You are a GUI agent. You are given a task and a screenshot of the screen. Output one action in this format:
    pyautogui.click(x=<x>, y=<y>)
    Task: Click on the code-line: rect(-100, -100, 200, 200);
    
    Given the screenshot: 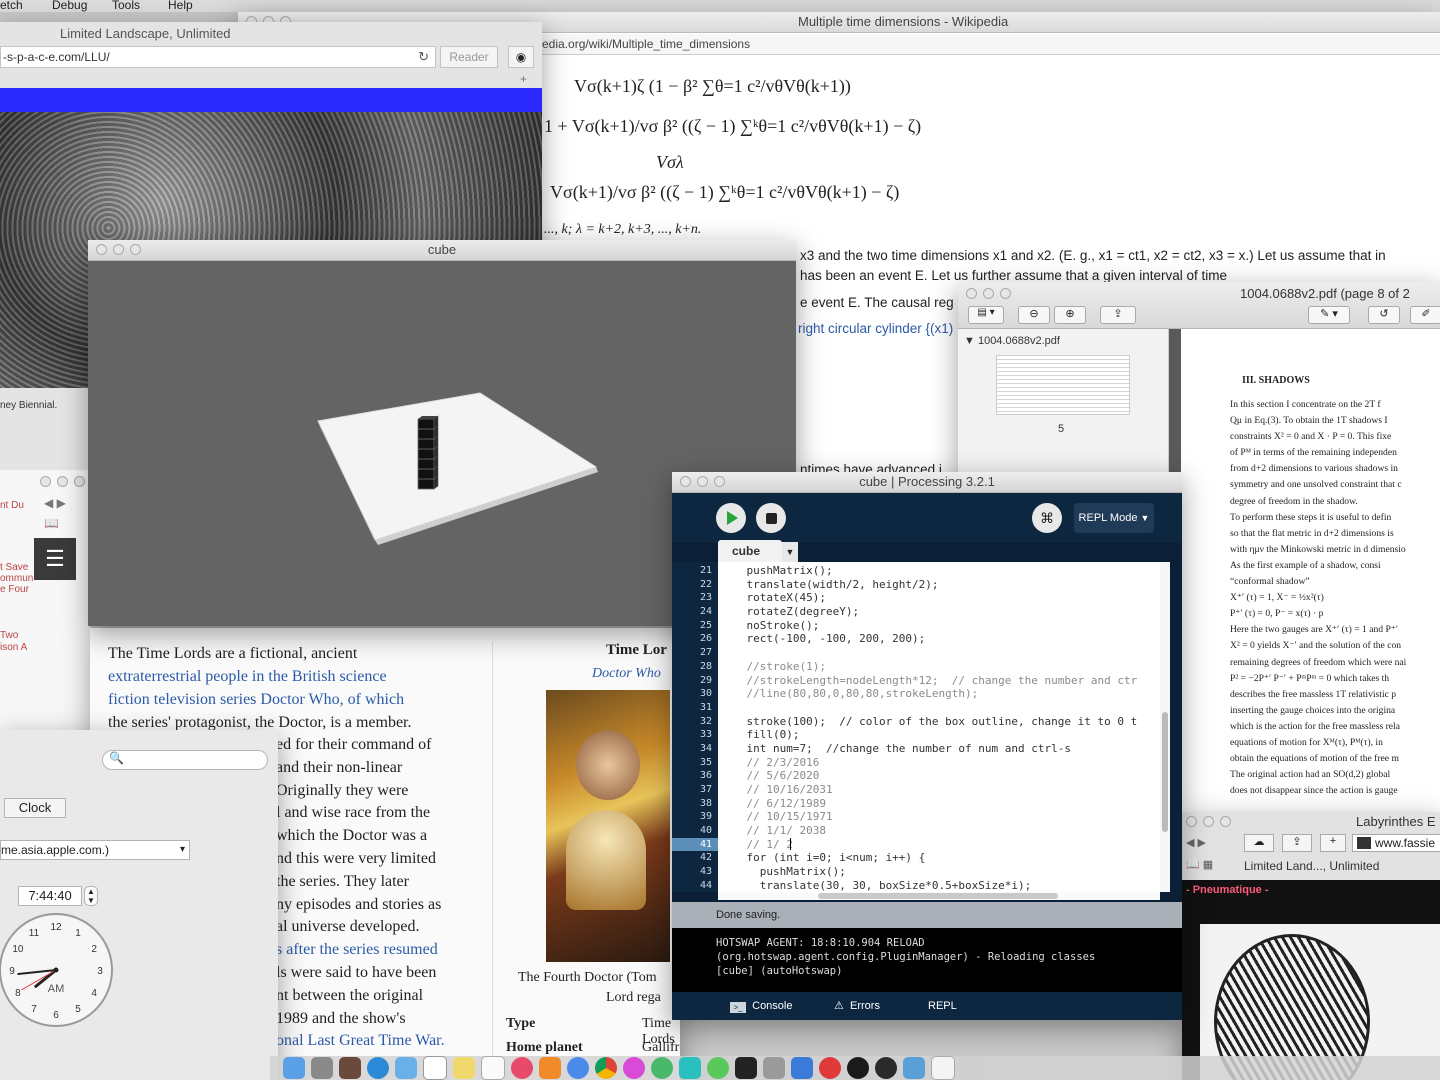 What is the action you would take?
    pyautogui.click(x=823, y=639)
    